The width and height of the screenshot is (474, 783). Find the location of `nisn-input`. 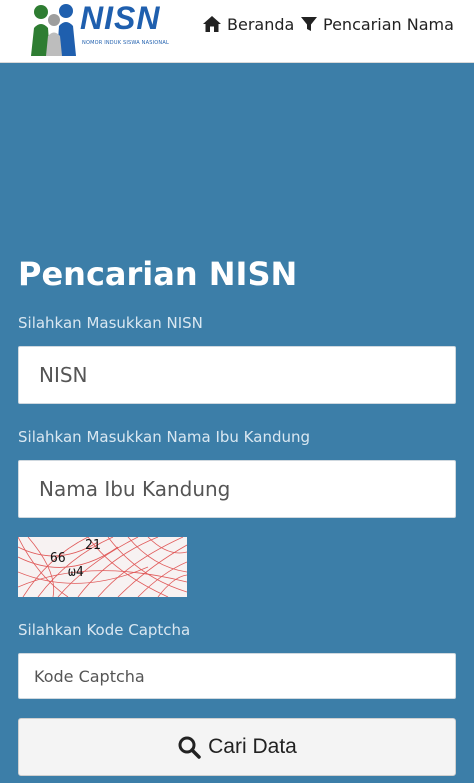

nisn-input is located at coordinates (237, 375).